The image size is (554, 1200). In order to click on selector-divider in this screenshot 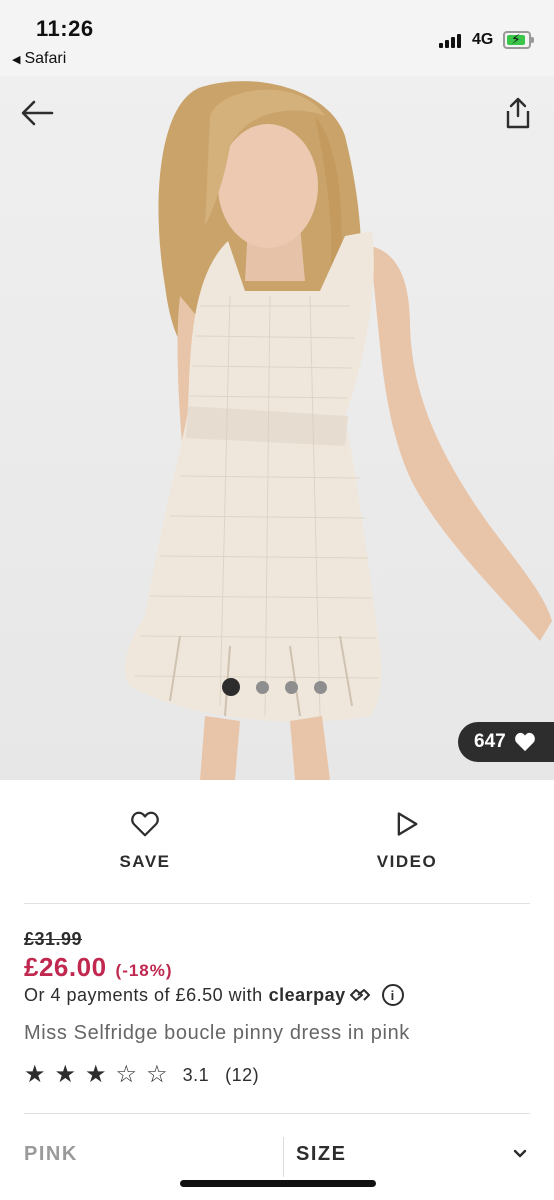, I will do `click(283, 1157)`.